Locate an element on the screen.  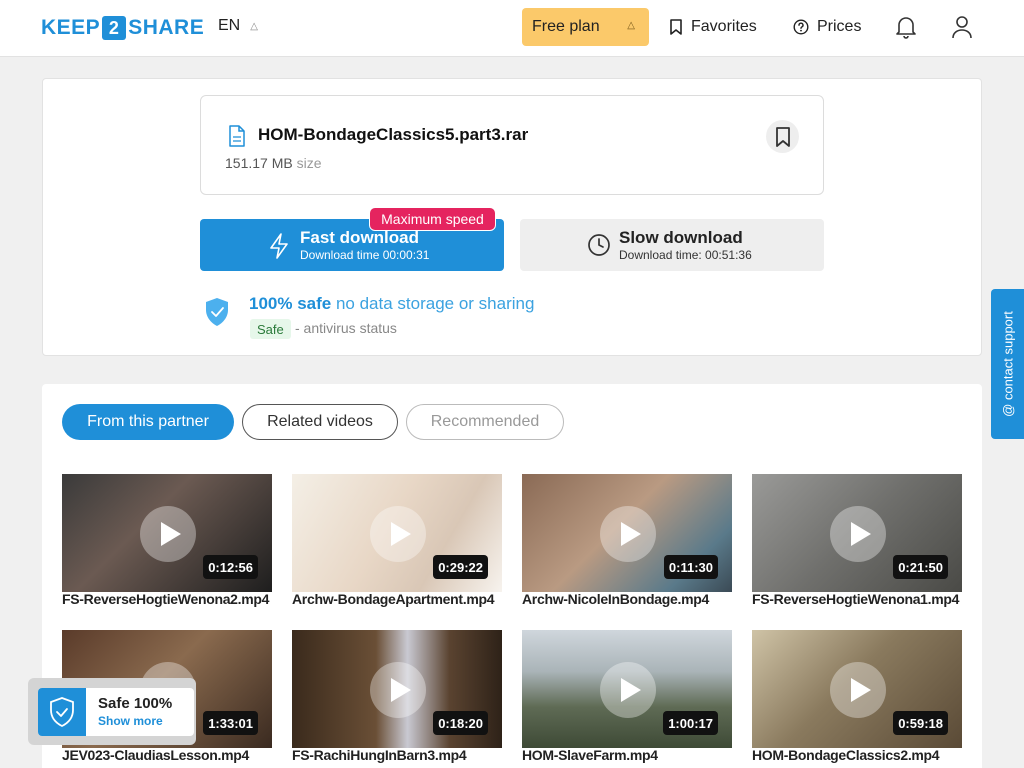
logo-text-share: SHARE is located at coordinates (166, 27).